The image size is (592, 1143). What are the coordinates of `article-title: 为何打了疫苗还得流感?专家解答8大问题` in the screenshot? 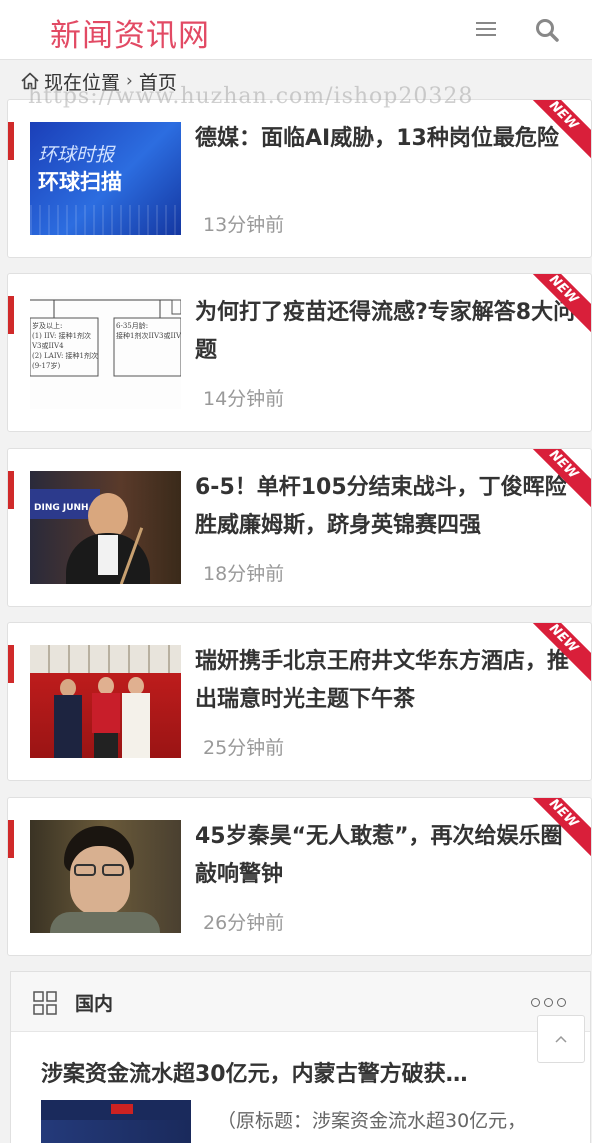 It's located at (387, 332).